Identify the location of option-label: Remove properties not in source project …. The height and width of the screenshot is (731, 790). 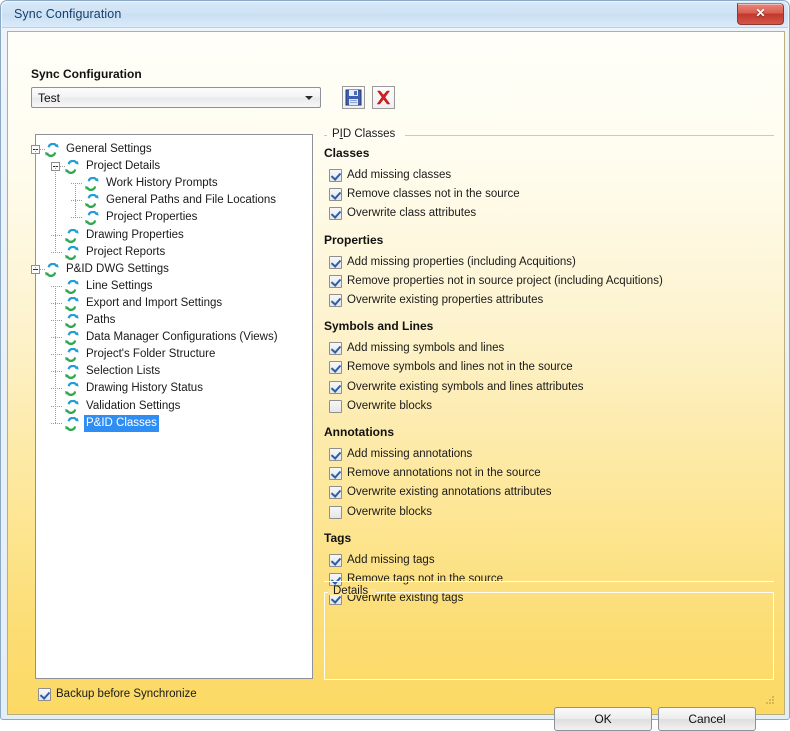
(505, 280).